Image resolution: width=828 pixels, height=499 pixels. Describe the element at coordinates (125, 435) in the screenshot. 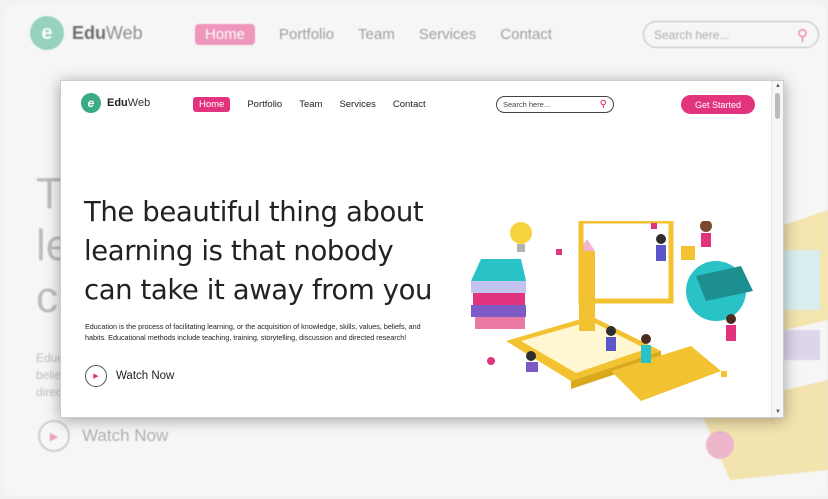

I see `background-watch-label: Watch Now` at that location.